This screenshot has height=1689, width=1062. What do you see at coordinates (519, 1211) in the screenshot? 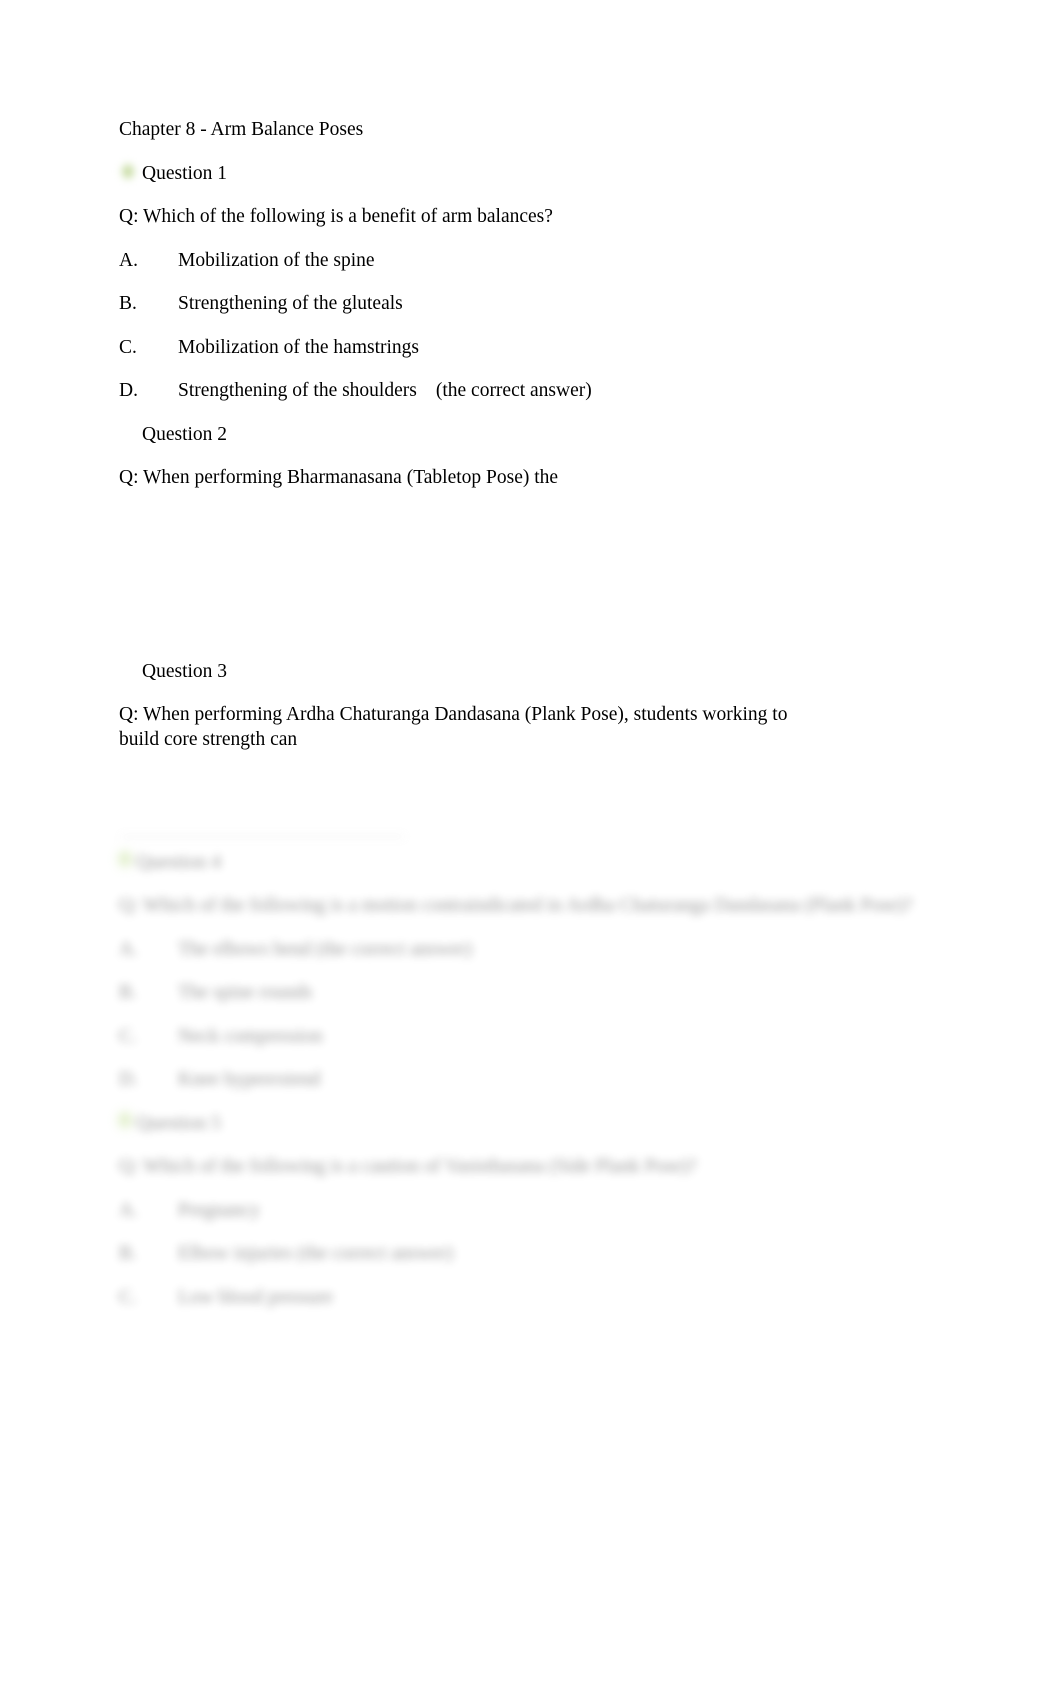
I see `question-5-option-a: A. Pregnancy` at bounding box center [519, 1211].